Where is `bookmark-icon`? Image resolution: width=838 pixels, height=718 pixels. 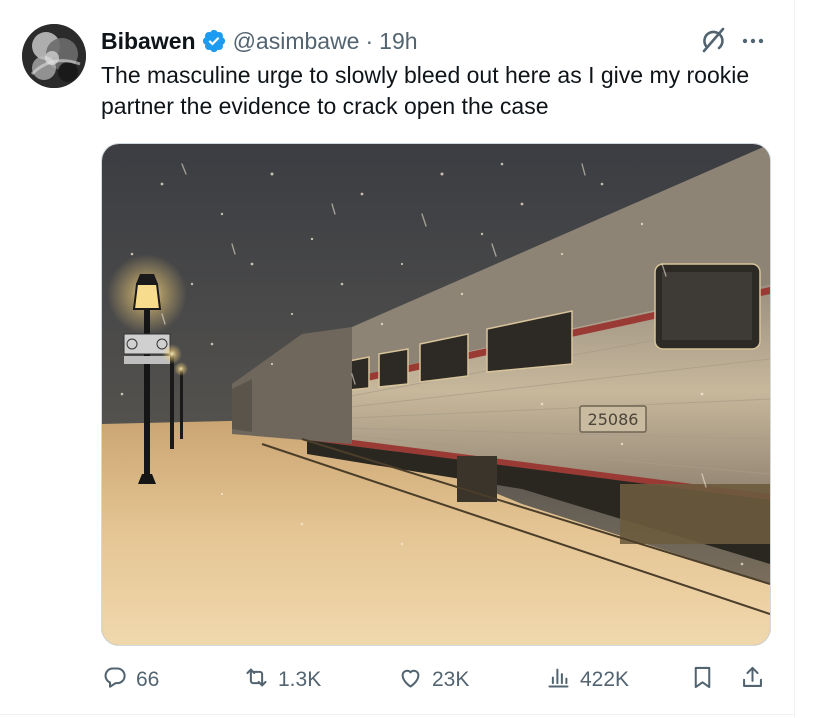 bookmark-icon is located at coordinates (702, 680).